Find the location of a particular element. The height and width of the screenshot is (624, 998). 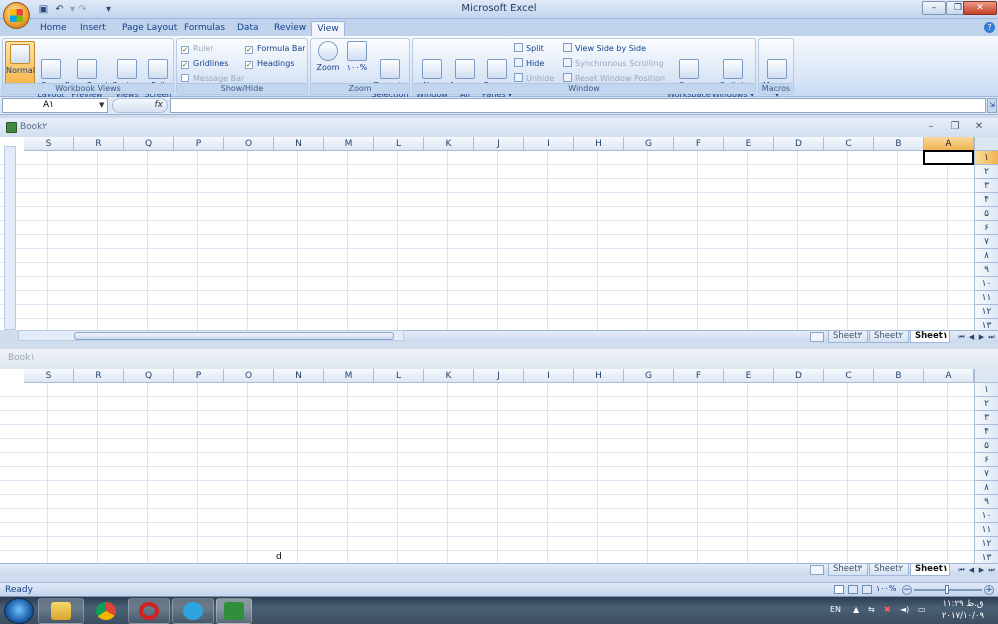

zoom-100-button: ۱۰۰% is located at coordinates (357, 56).